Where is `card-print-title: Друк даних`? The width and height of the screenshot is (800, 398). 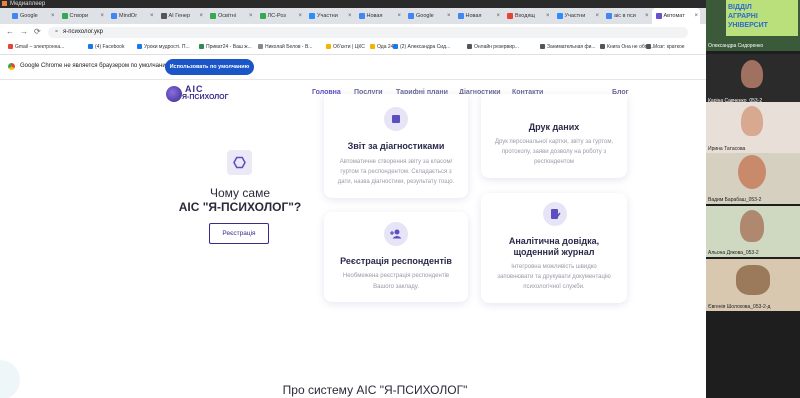
card-print-title: Друк даних is located at coordinates (554, 127).